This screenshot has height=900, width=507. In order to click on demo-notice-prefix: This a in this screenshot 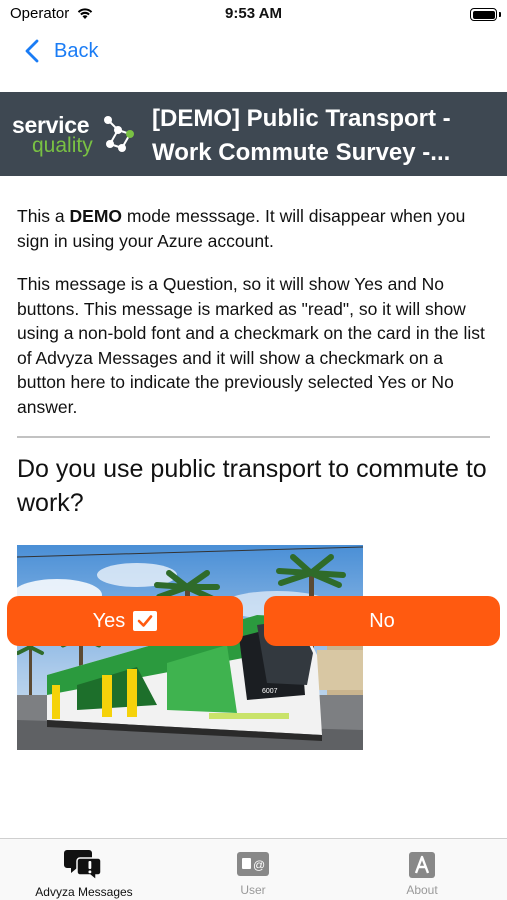, I will do `click(43, 216)`.